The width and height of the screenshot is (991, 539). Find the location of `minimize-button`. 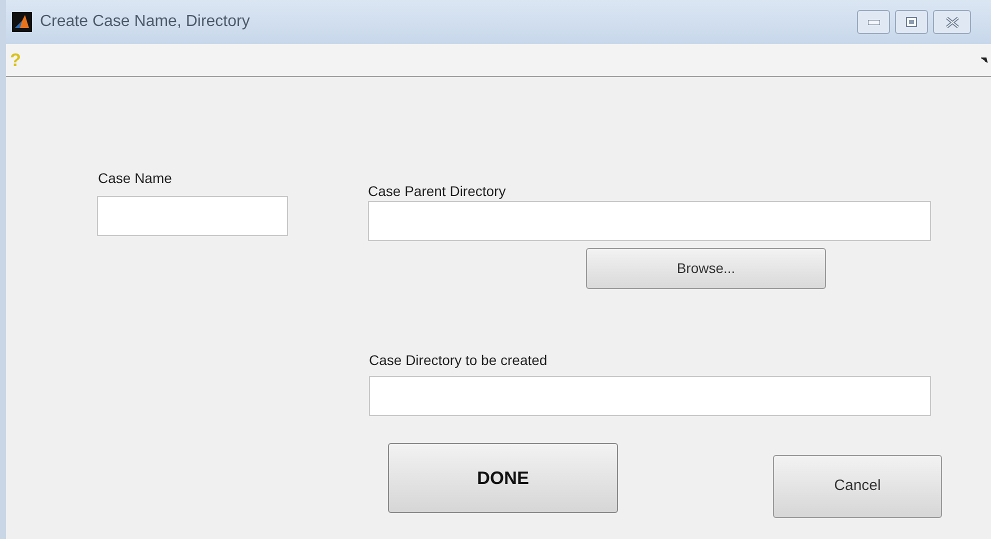

minimize-button is located at coordinates (873, 22).